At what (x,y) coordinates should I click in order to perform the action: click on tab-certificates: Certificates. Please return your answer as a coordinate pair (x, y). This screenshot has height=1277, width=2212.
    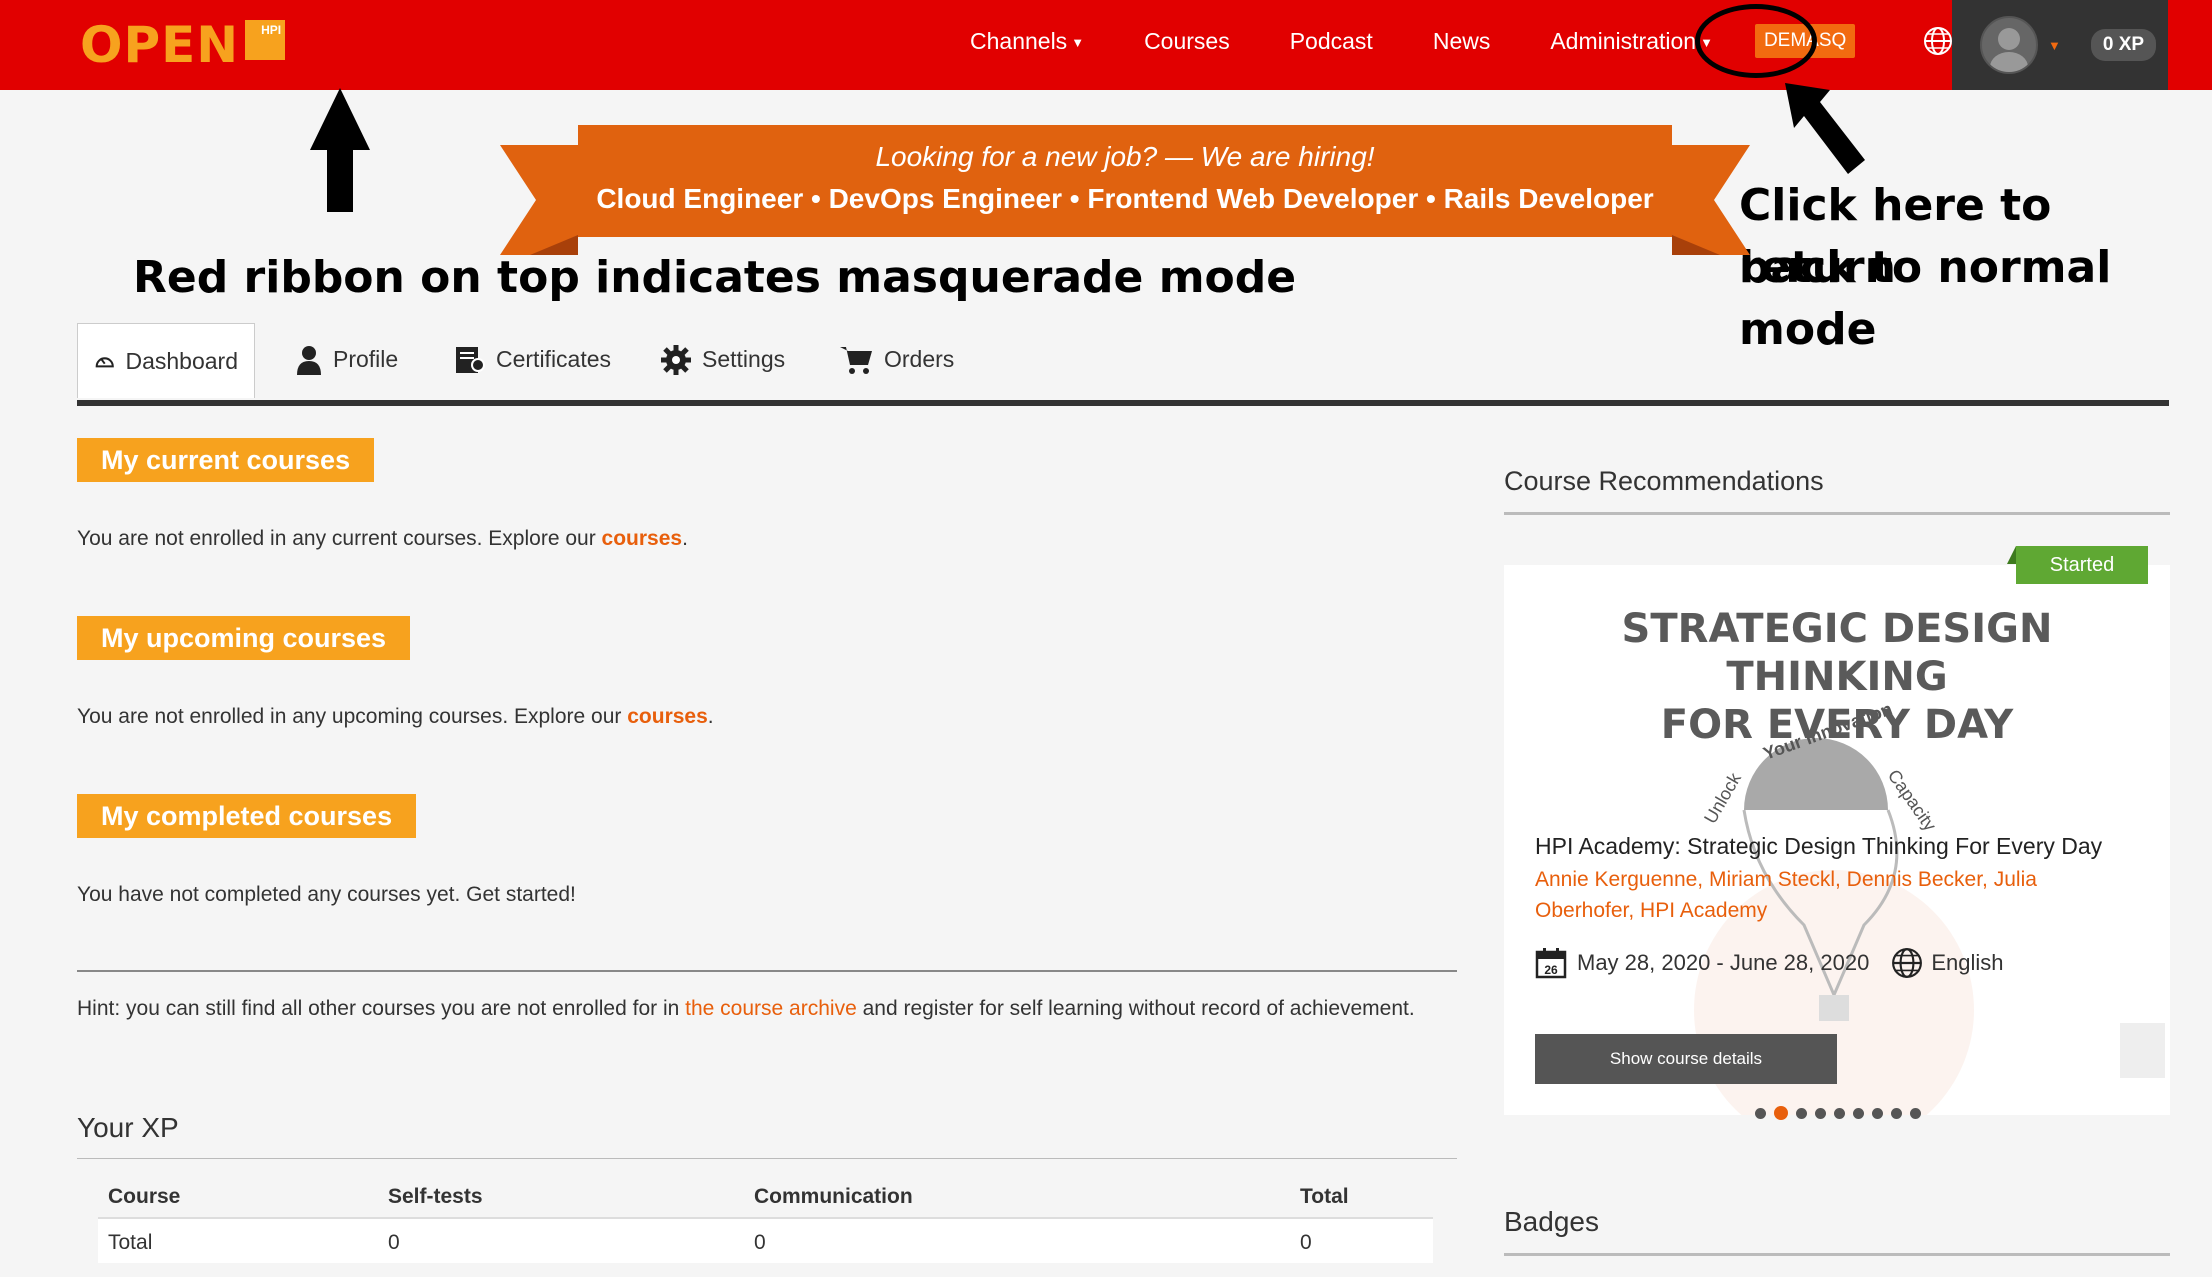
    Looking at the image, I should click on (532, 359).